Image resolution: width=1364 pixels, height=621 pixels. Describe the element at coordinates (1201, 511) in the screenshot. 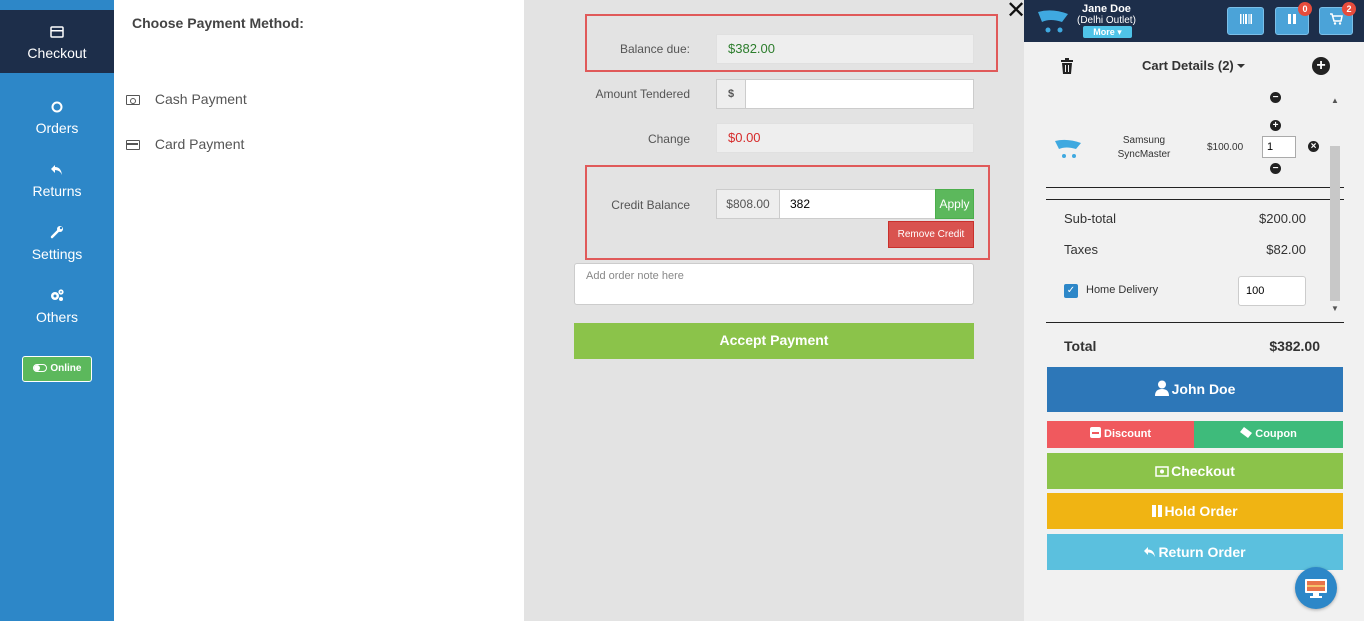

I see `hold-order-label: Hold Order` at that location.